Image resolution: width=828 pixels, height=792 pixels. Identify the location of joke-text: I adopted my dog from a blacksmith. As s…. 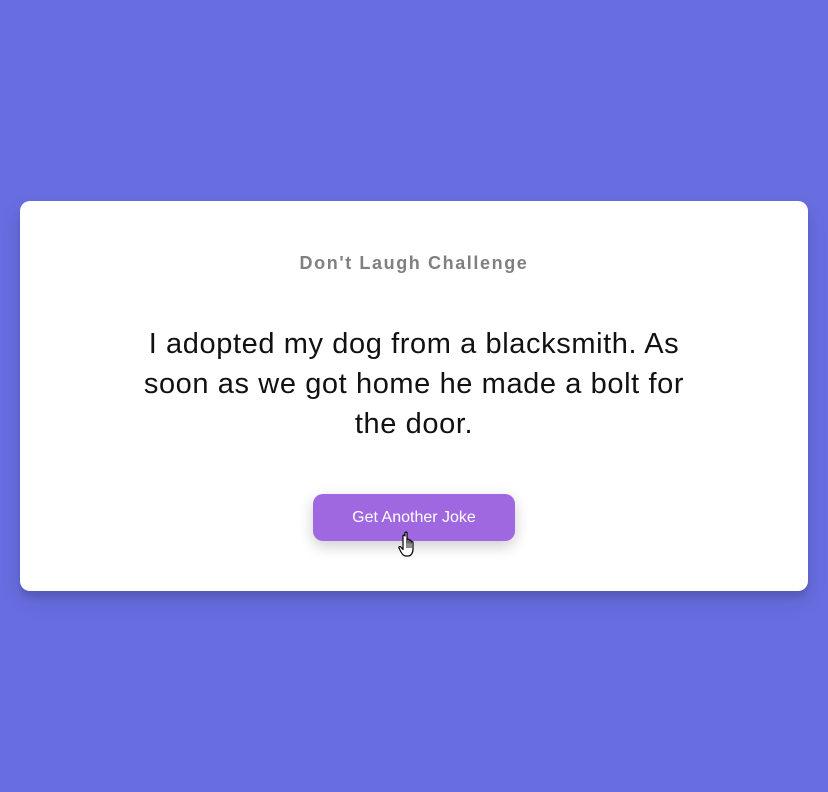
(414, 384).